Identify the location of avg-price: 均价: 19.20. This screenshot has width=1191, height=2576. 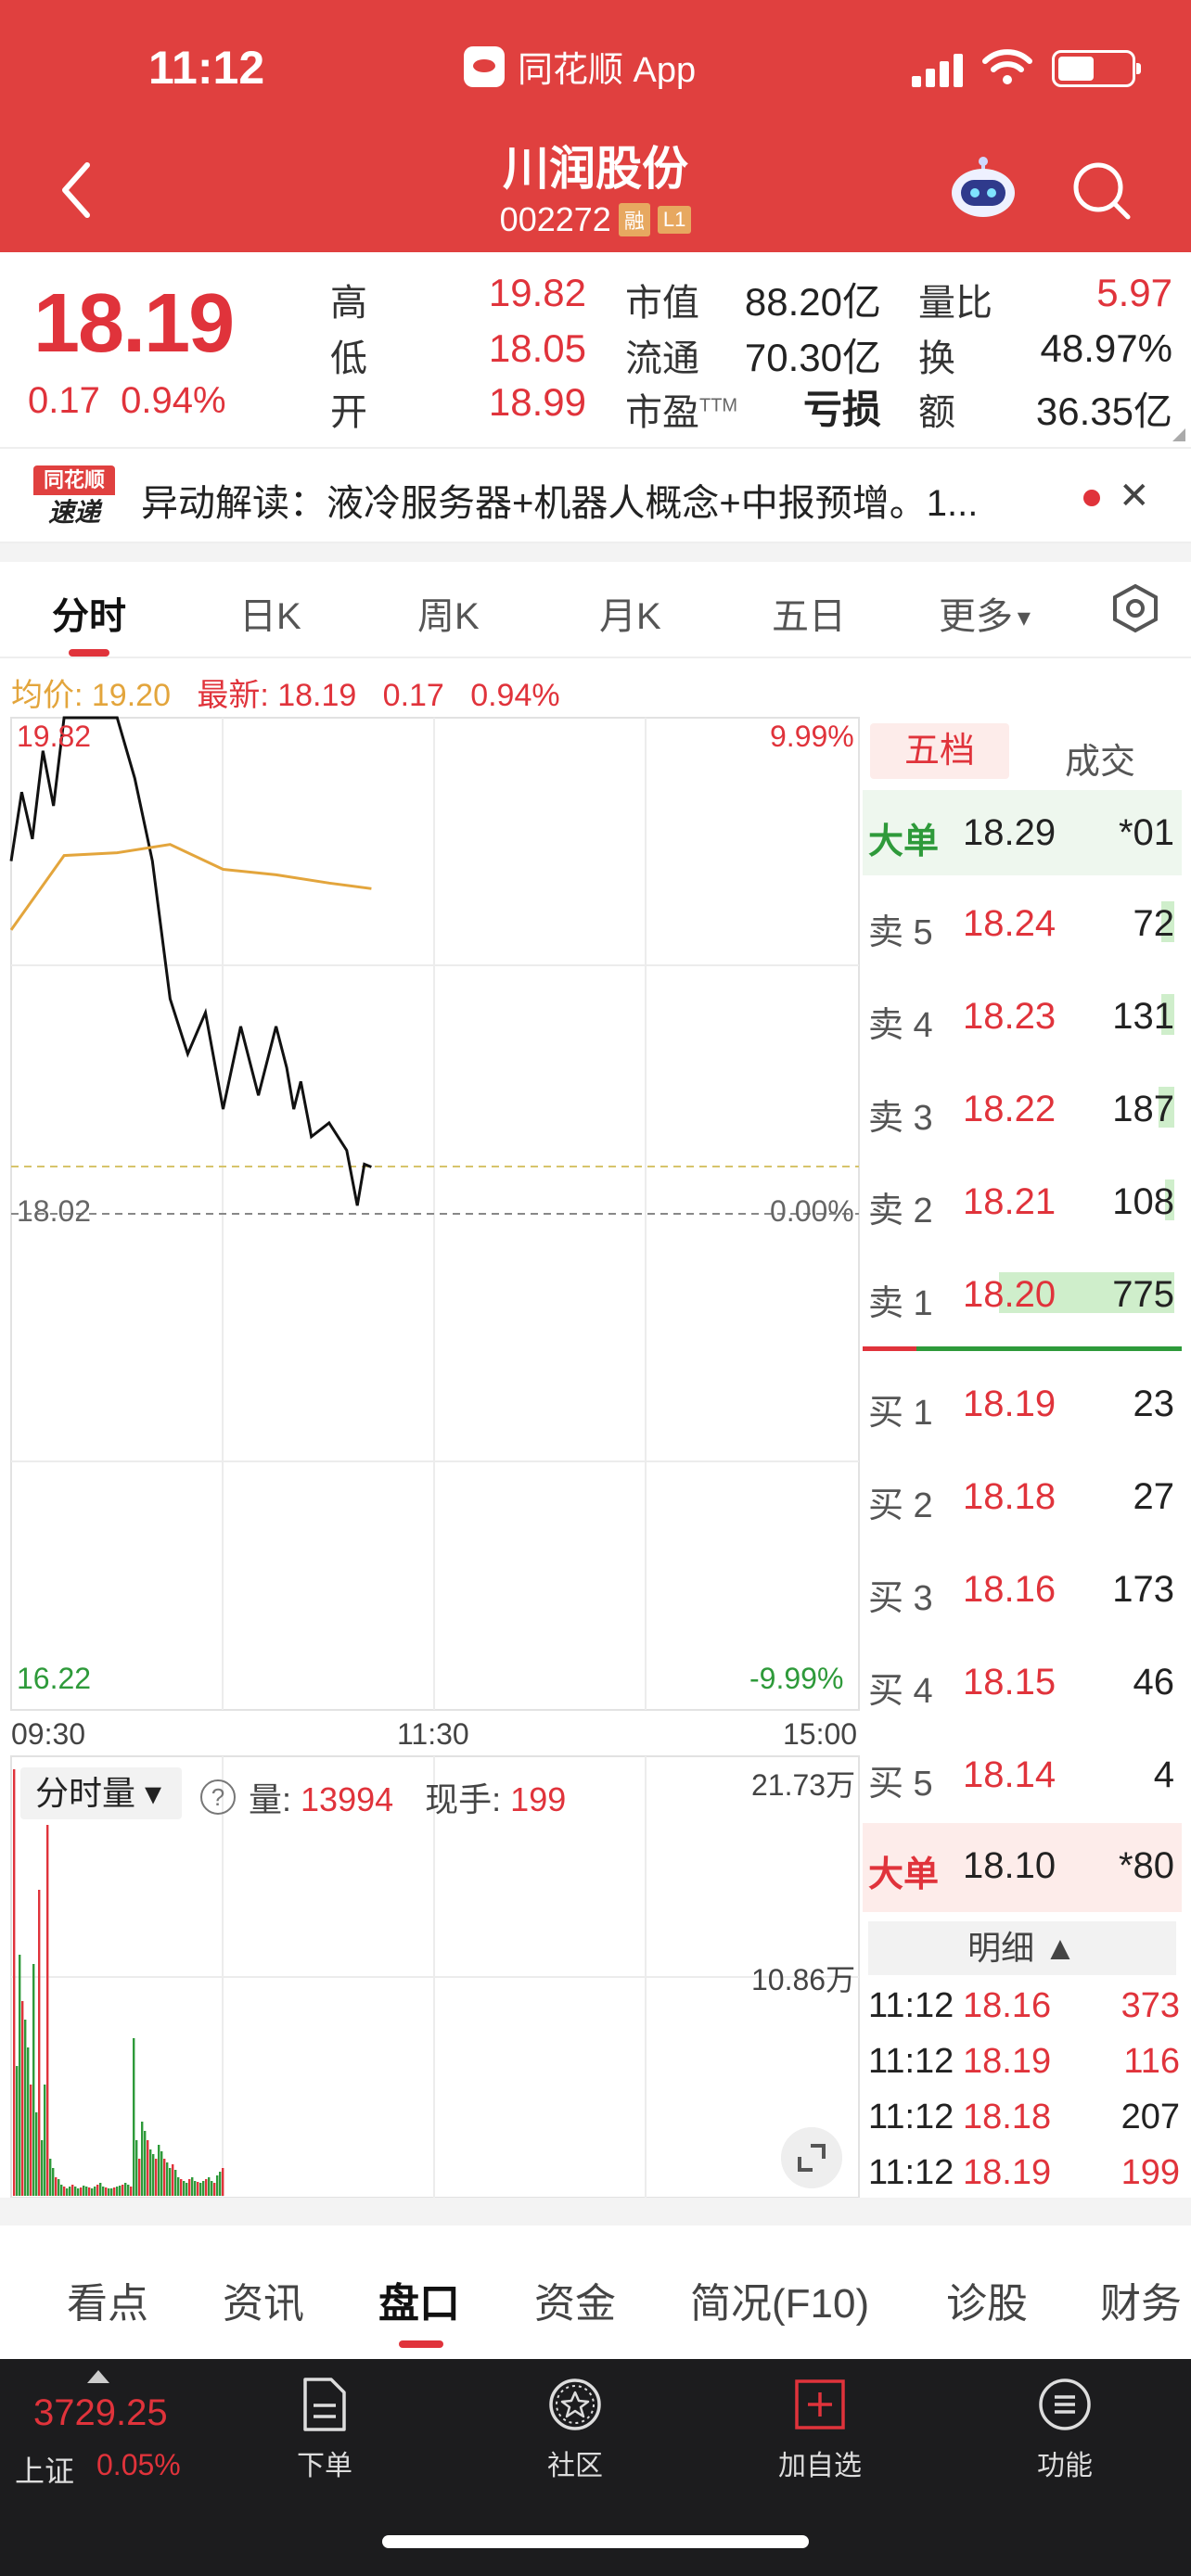
(91, 695).